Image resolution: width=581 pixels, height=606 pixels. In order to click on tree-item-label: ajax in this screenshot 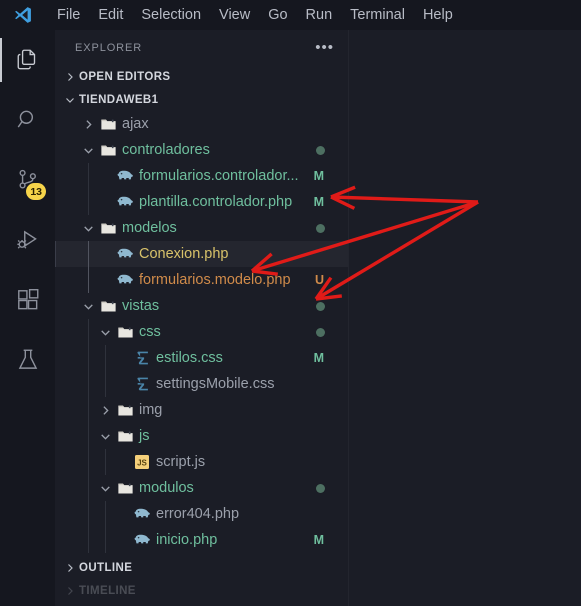, I will do `click(135, 124)`.